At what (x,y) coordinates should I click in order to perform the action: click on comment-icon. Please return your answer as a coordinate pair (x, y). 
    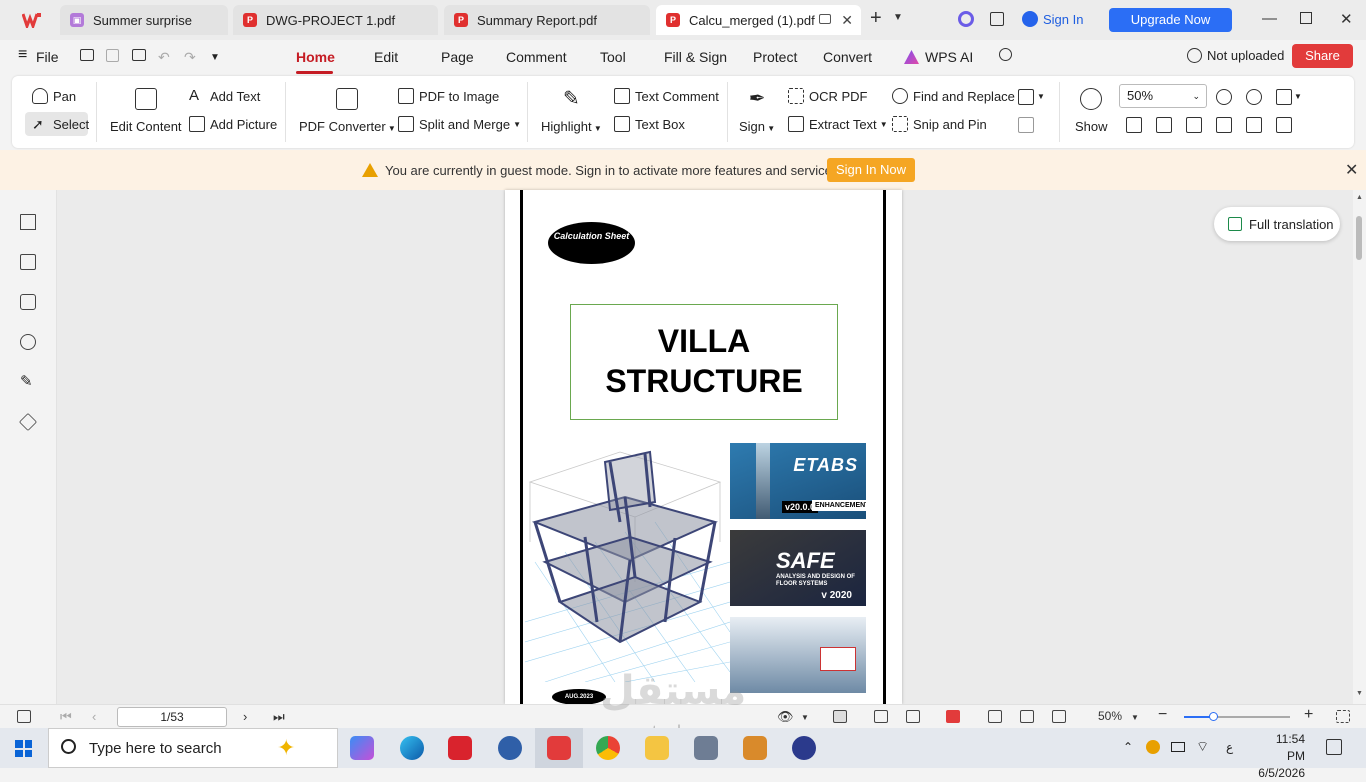
    Looking at the image, I should click on (28, 302).